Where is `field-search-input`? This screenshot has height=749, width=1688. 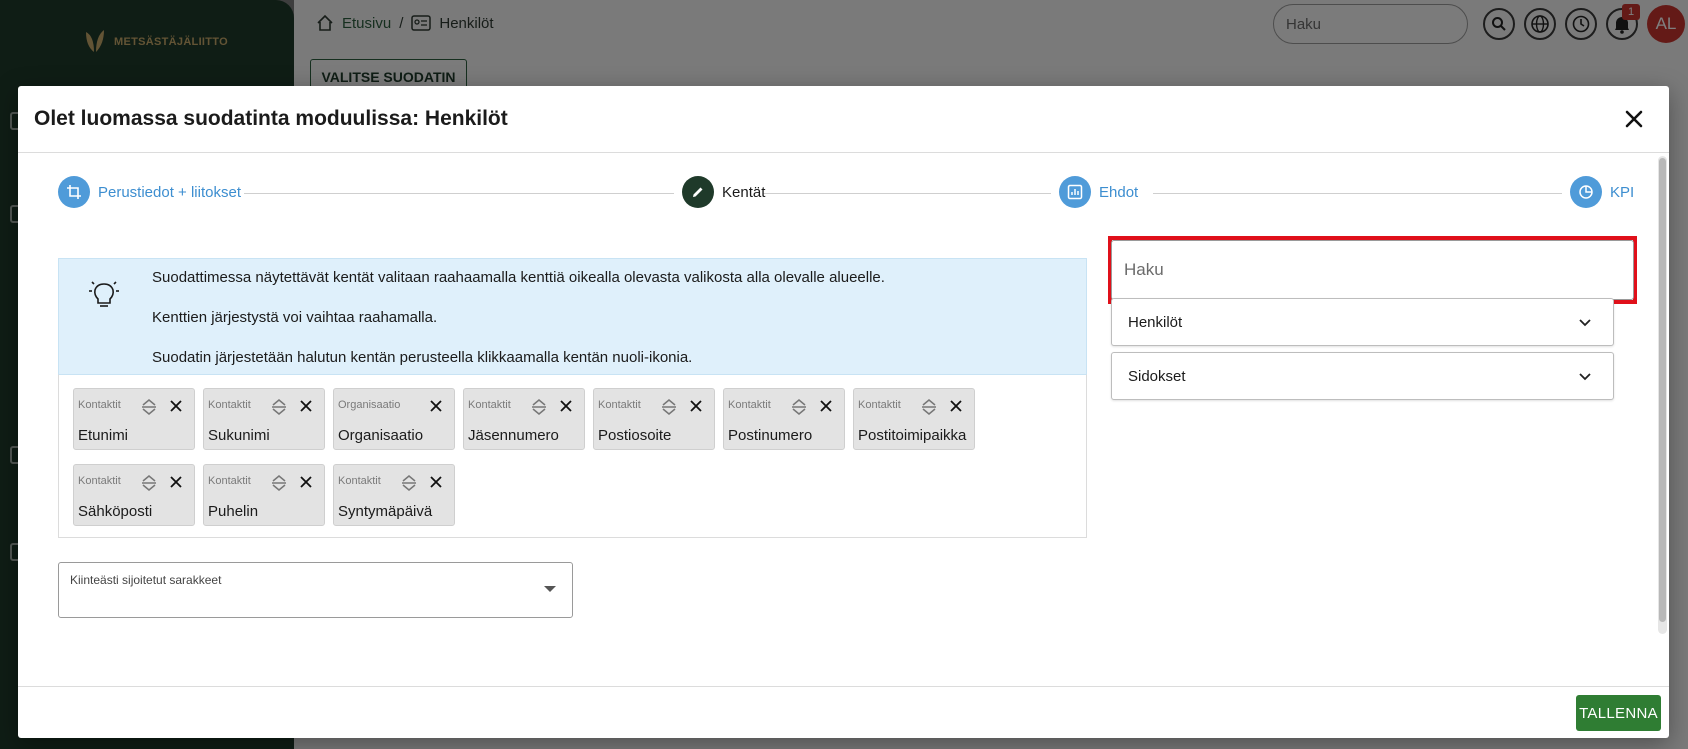 field-search-input is located at coordinates (1372, 270).